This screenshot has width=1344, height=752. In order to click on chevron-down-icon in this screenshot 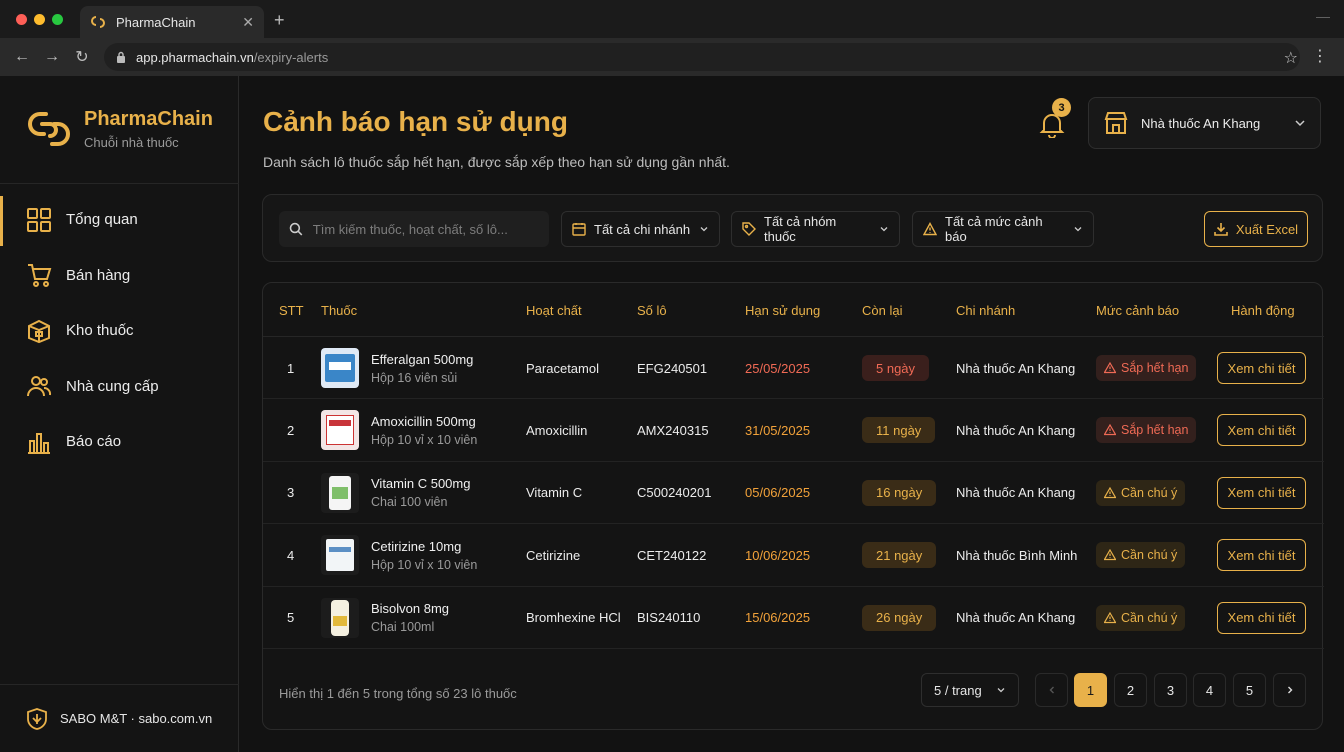, I will do `click(704, 229)`.